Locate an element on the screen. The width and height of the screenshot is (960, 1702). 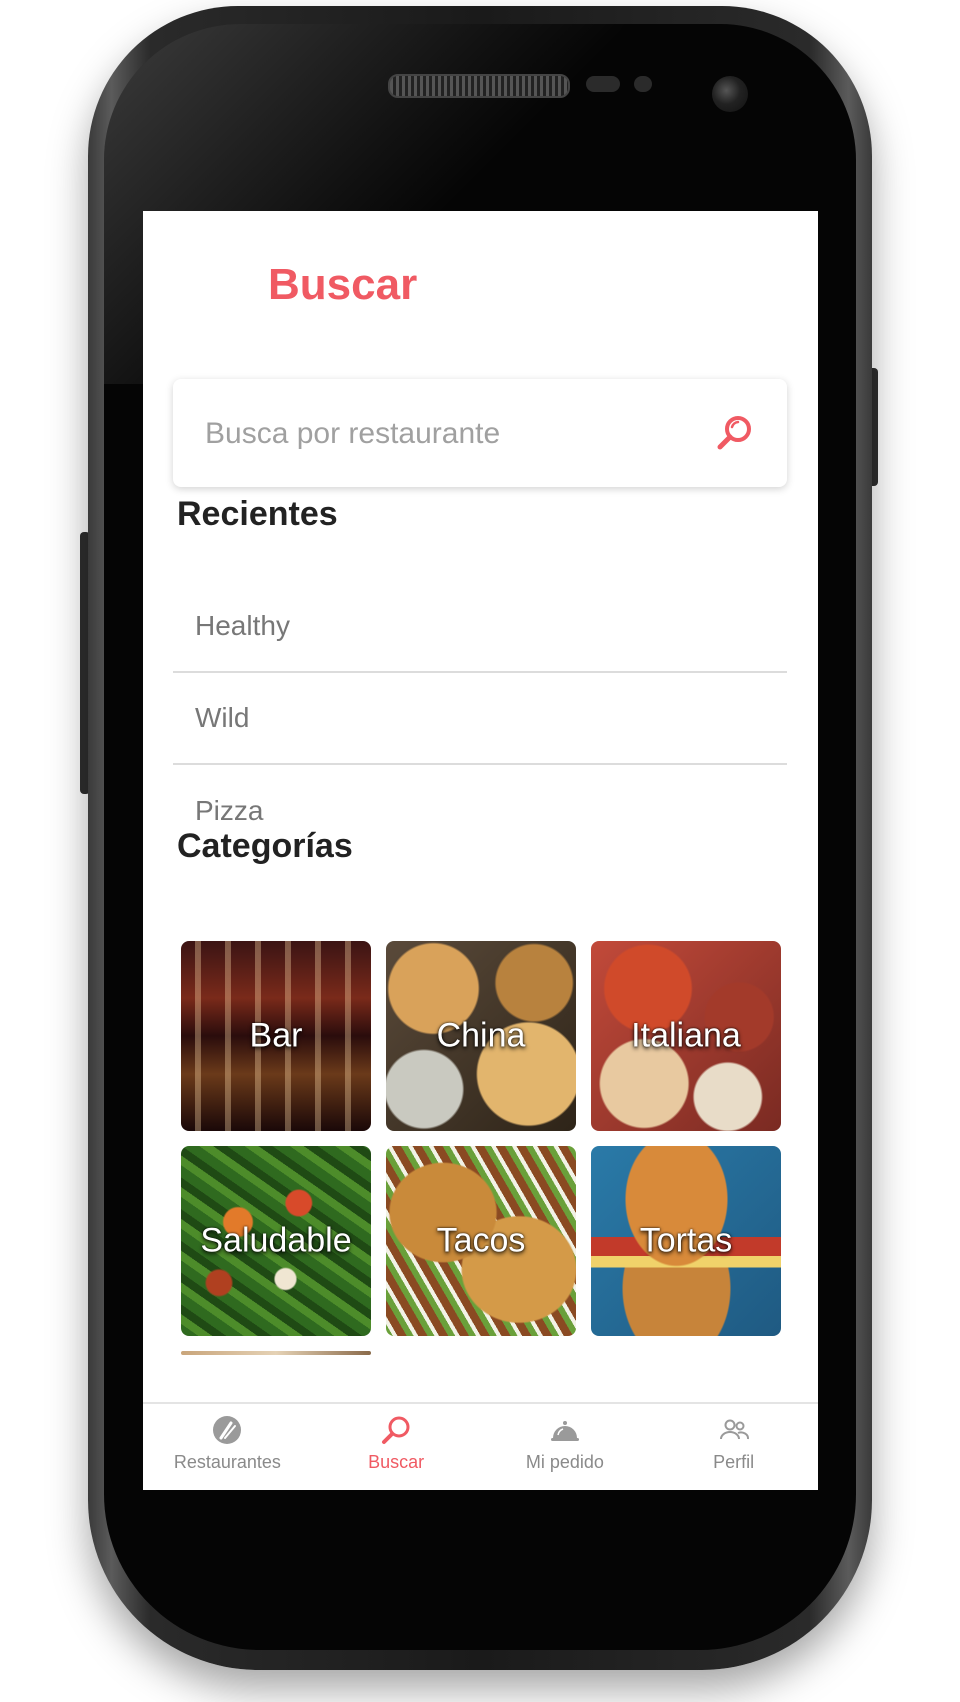
nav-item-mi-pedido: Mi pedido is located at coordinates (565, 1447).